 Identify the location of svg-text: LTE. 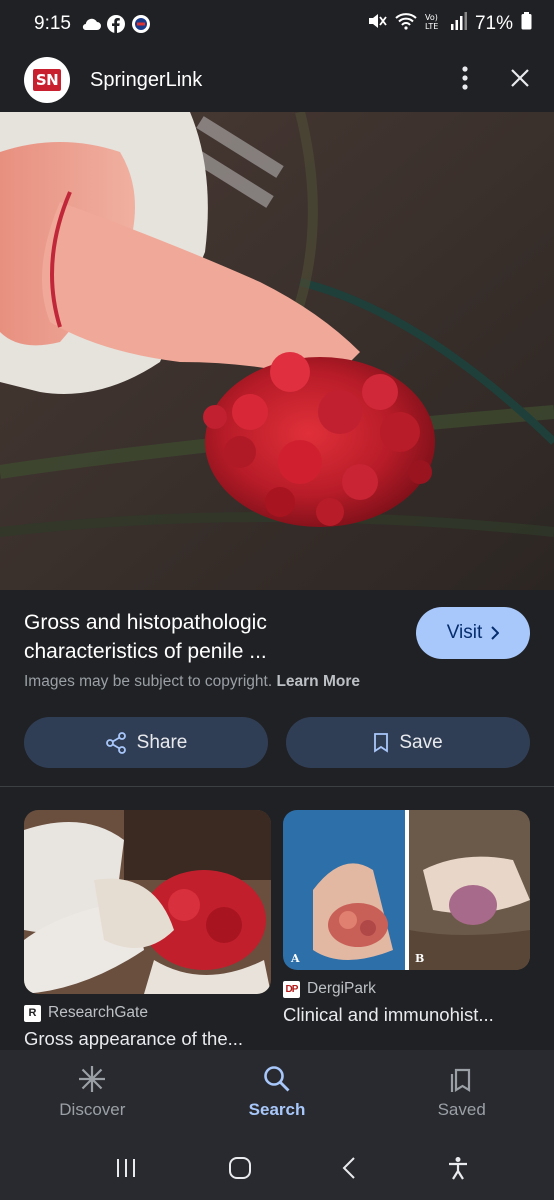
(431, 26).